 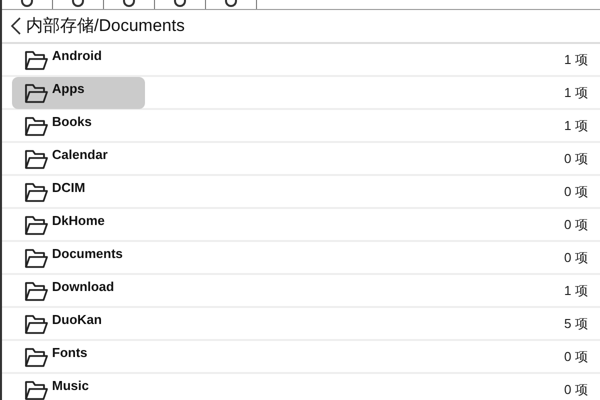 I want to click on folder-item: Download, so click(x=78, y=290).